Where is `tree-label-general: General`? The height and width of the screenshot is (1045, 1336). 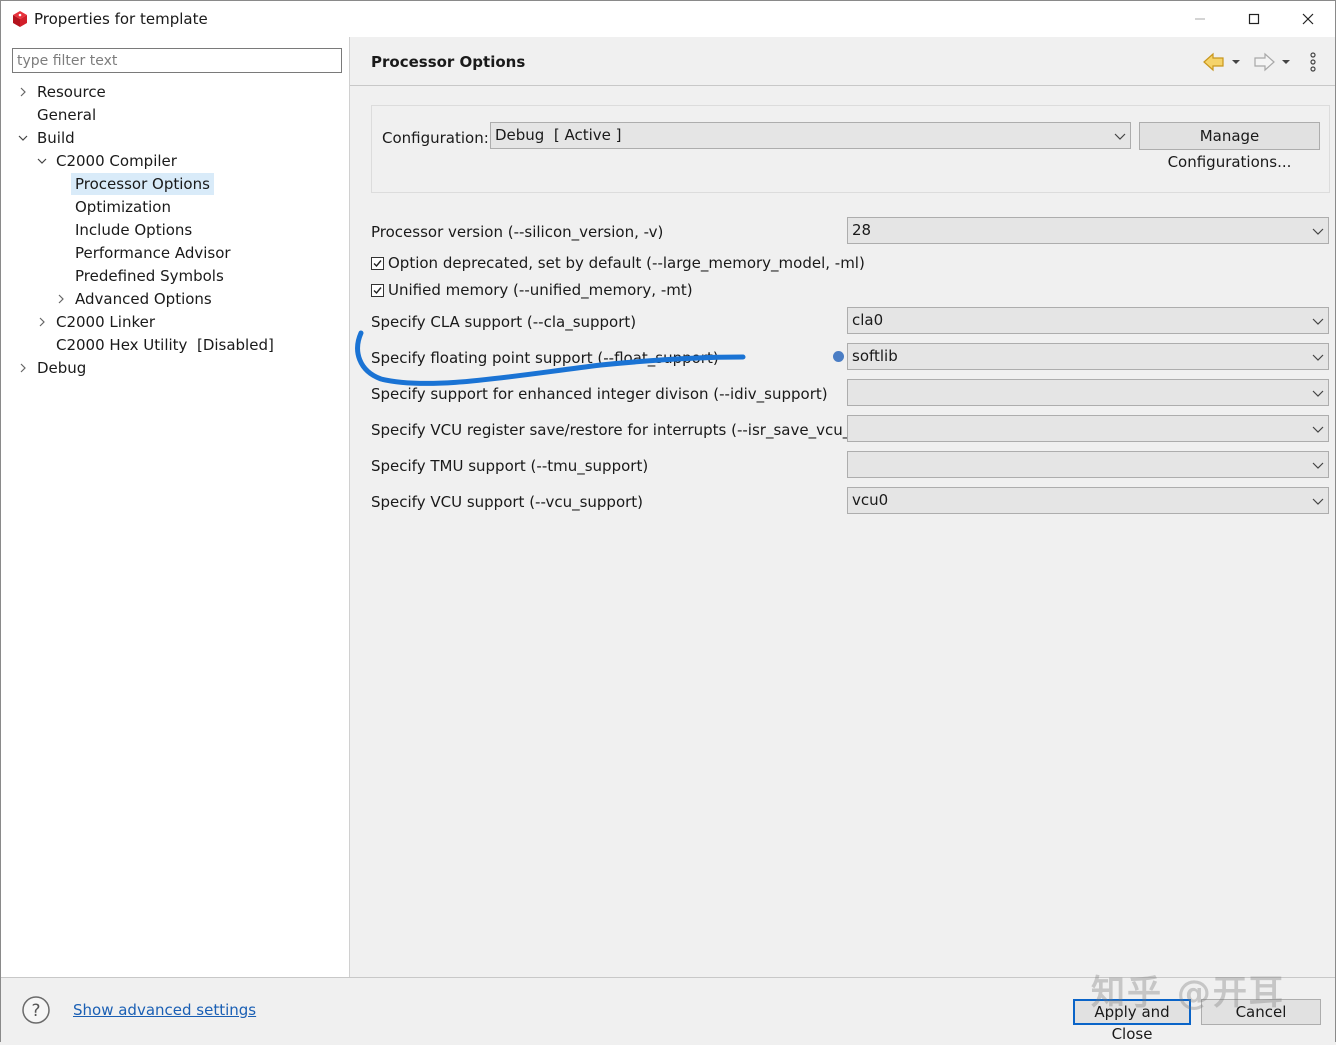 tree-label-general: General is located at coordinates (67, 115).